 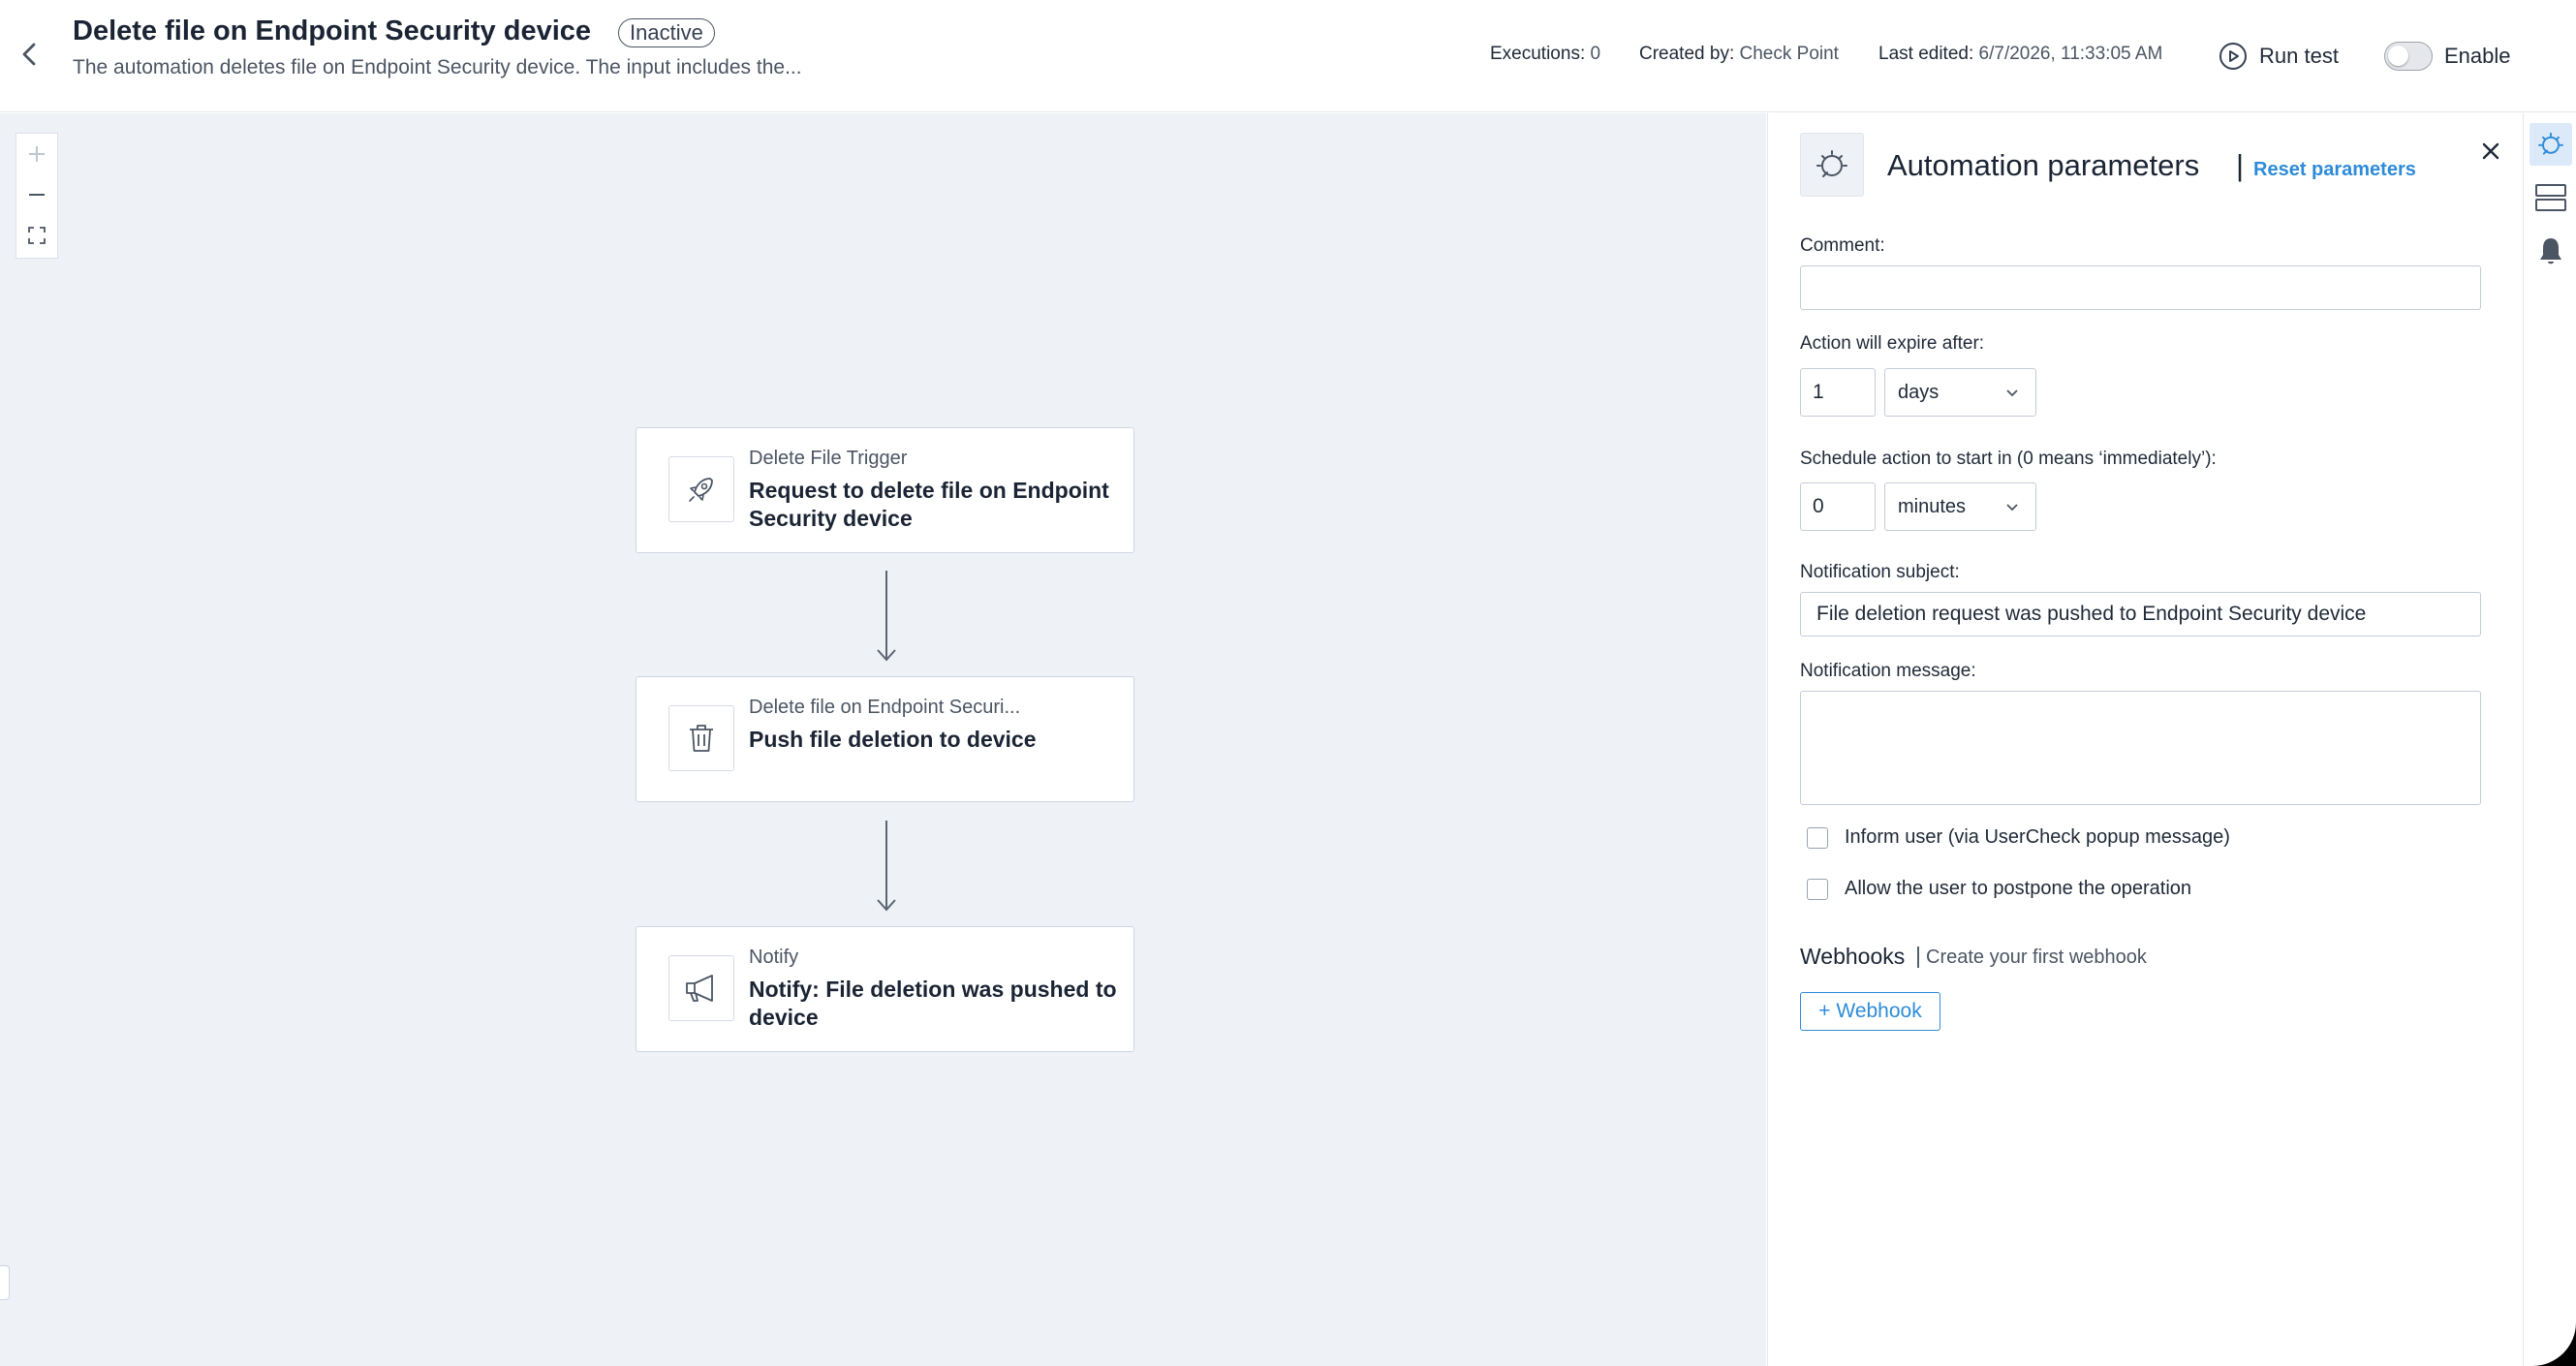 I want to click on create-webhook-link: Create your first webhook, so click(x=2036, y=958).